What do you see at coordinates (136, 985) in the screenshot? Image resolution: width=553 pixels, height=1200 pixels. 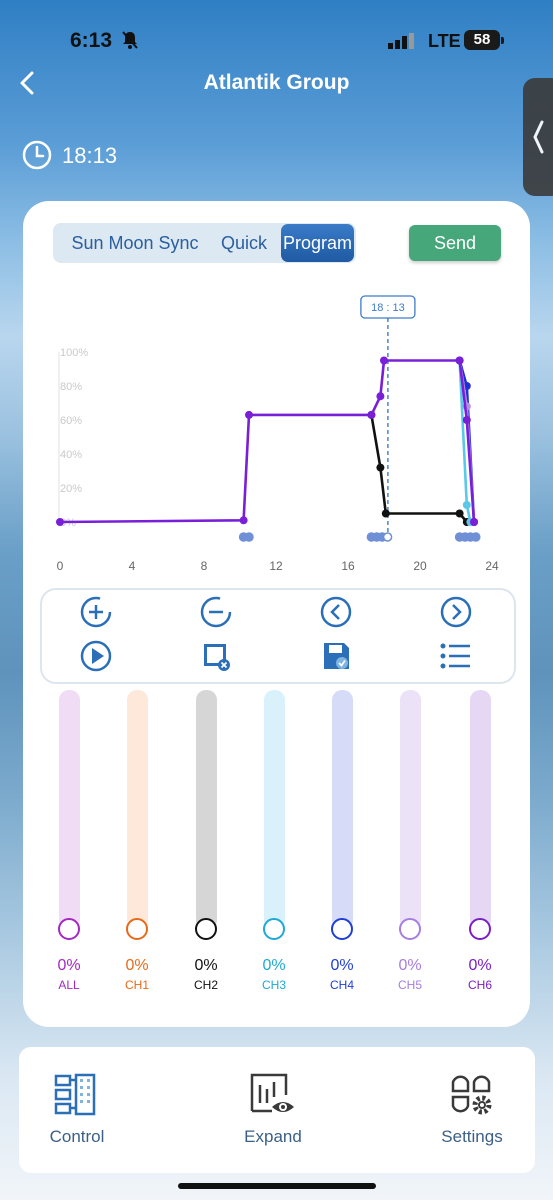 I see `channel-label-ch1: CH1` at bounding box center [136, 985].